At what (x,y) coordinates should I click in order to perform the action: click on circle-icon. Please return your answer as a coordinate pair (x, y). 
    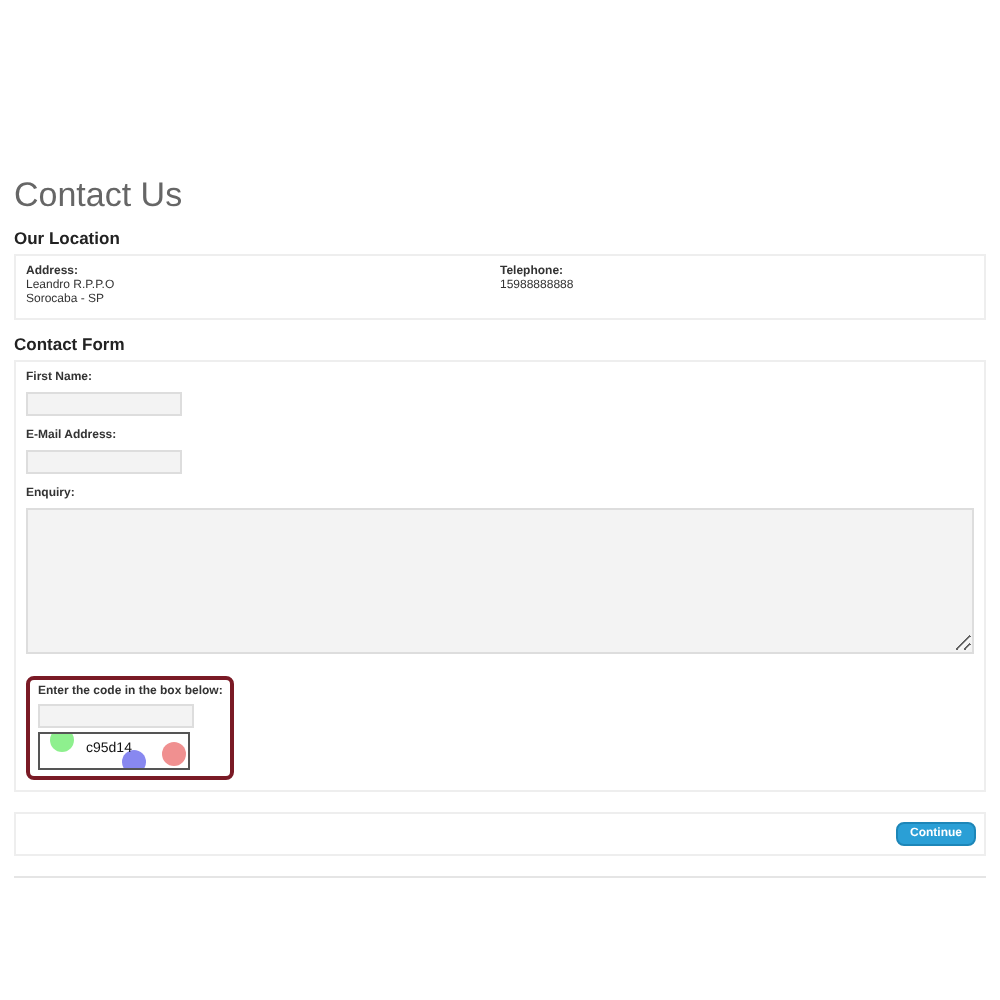
    Looking at the image, I should click on (174, 754).